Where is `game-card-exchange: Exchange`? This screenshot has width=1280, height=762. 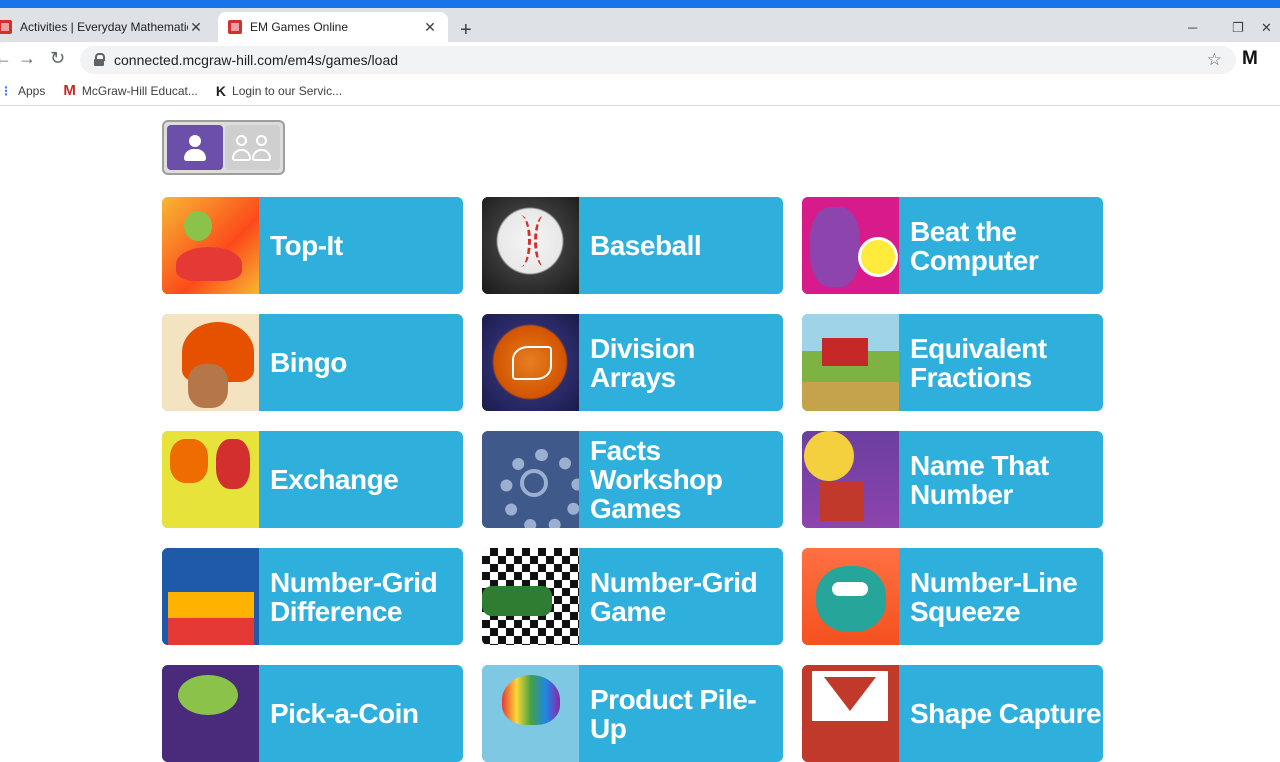
game-card-exchange: Exchange is located at coordinates (312, 479).